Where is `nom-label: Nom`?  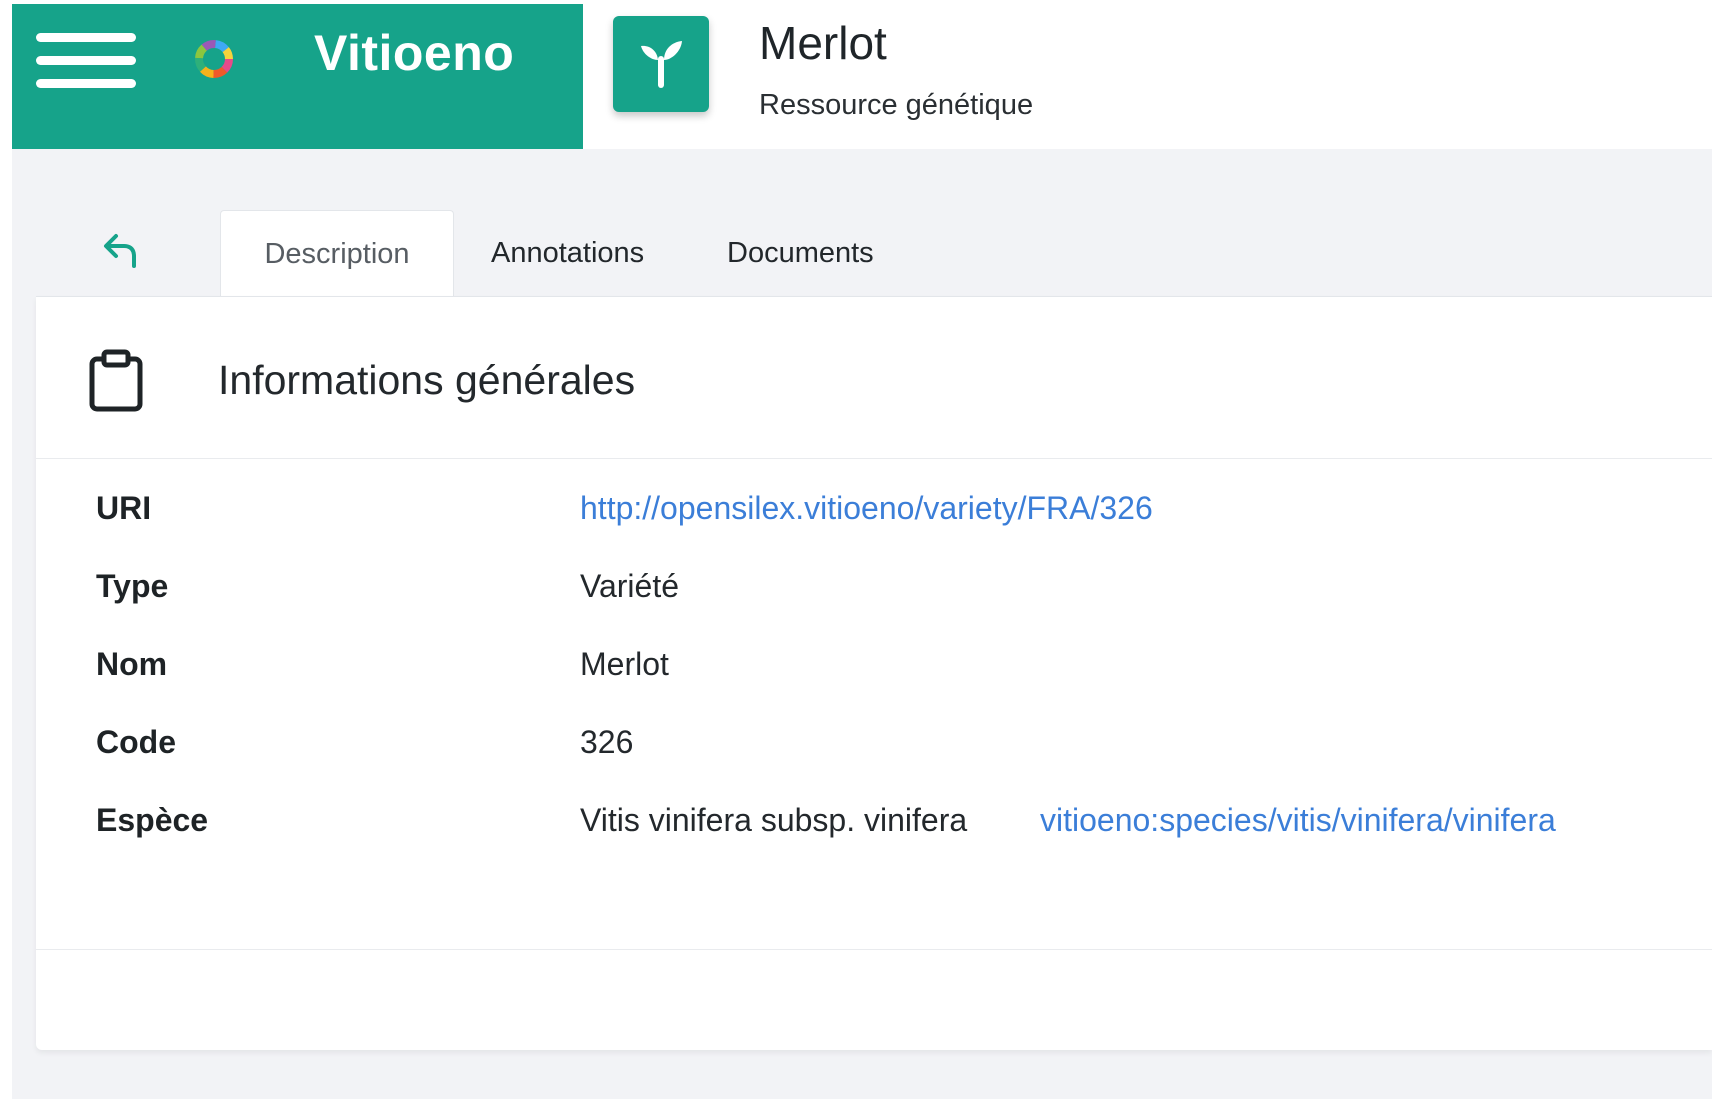
nom-label: Nom is located at coordinates (132, 664).